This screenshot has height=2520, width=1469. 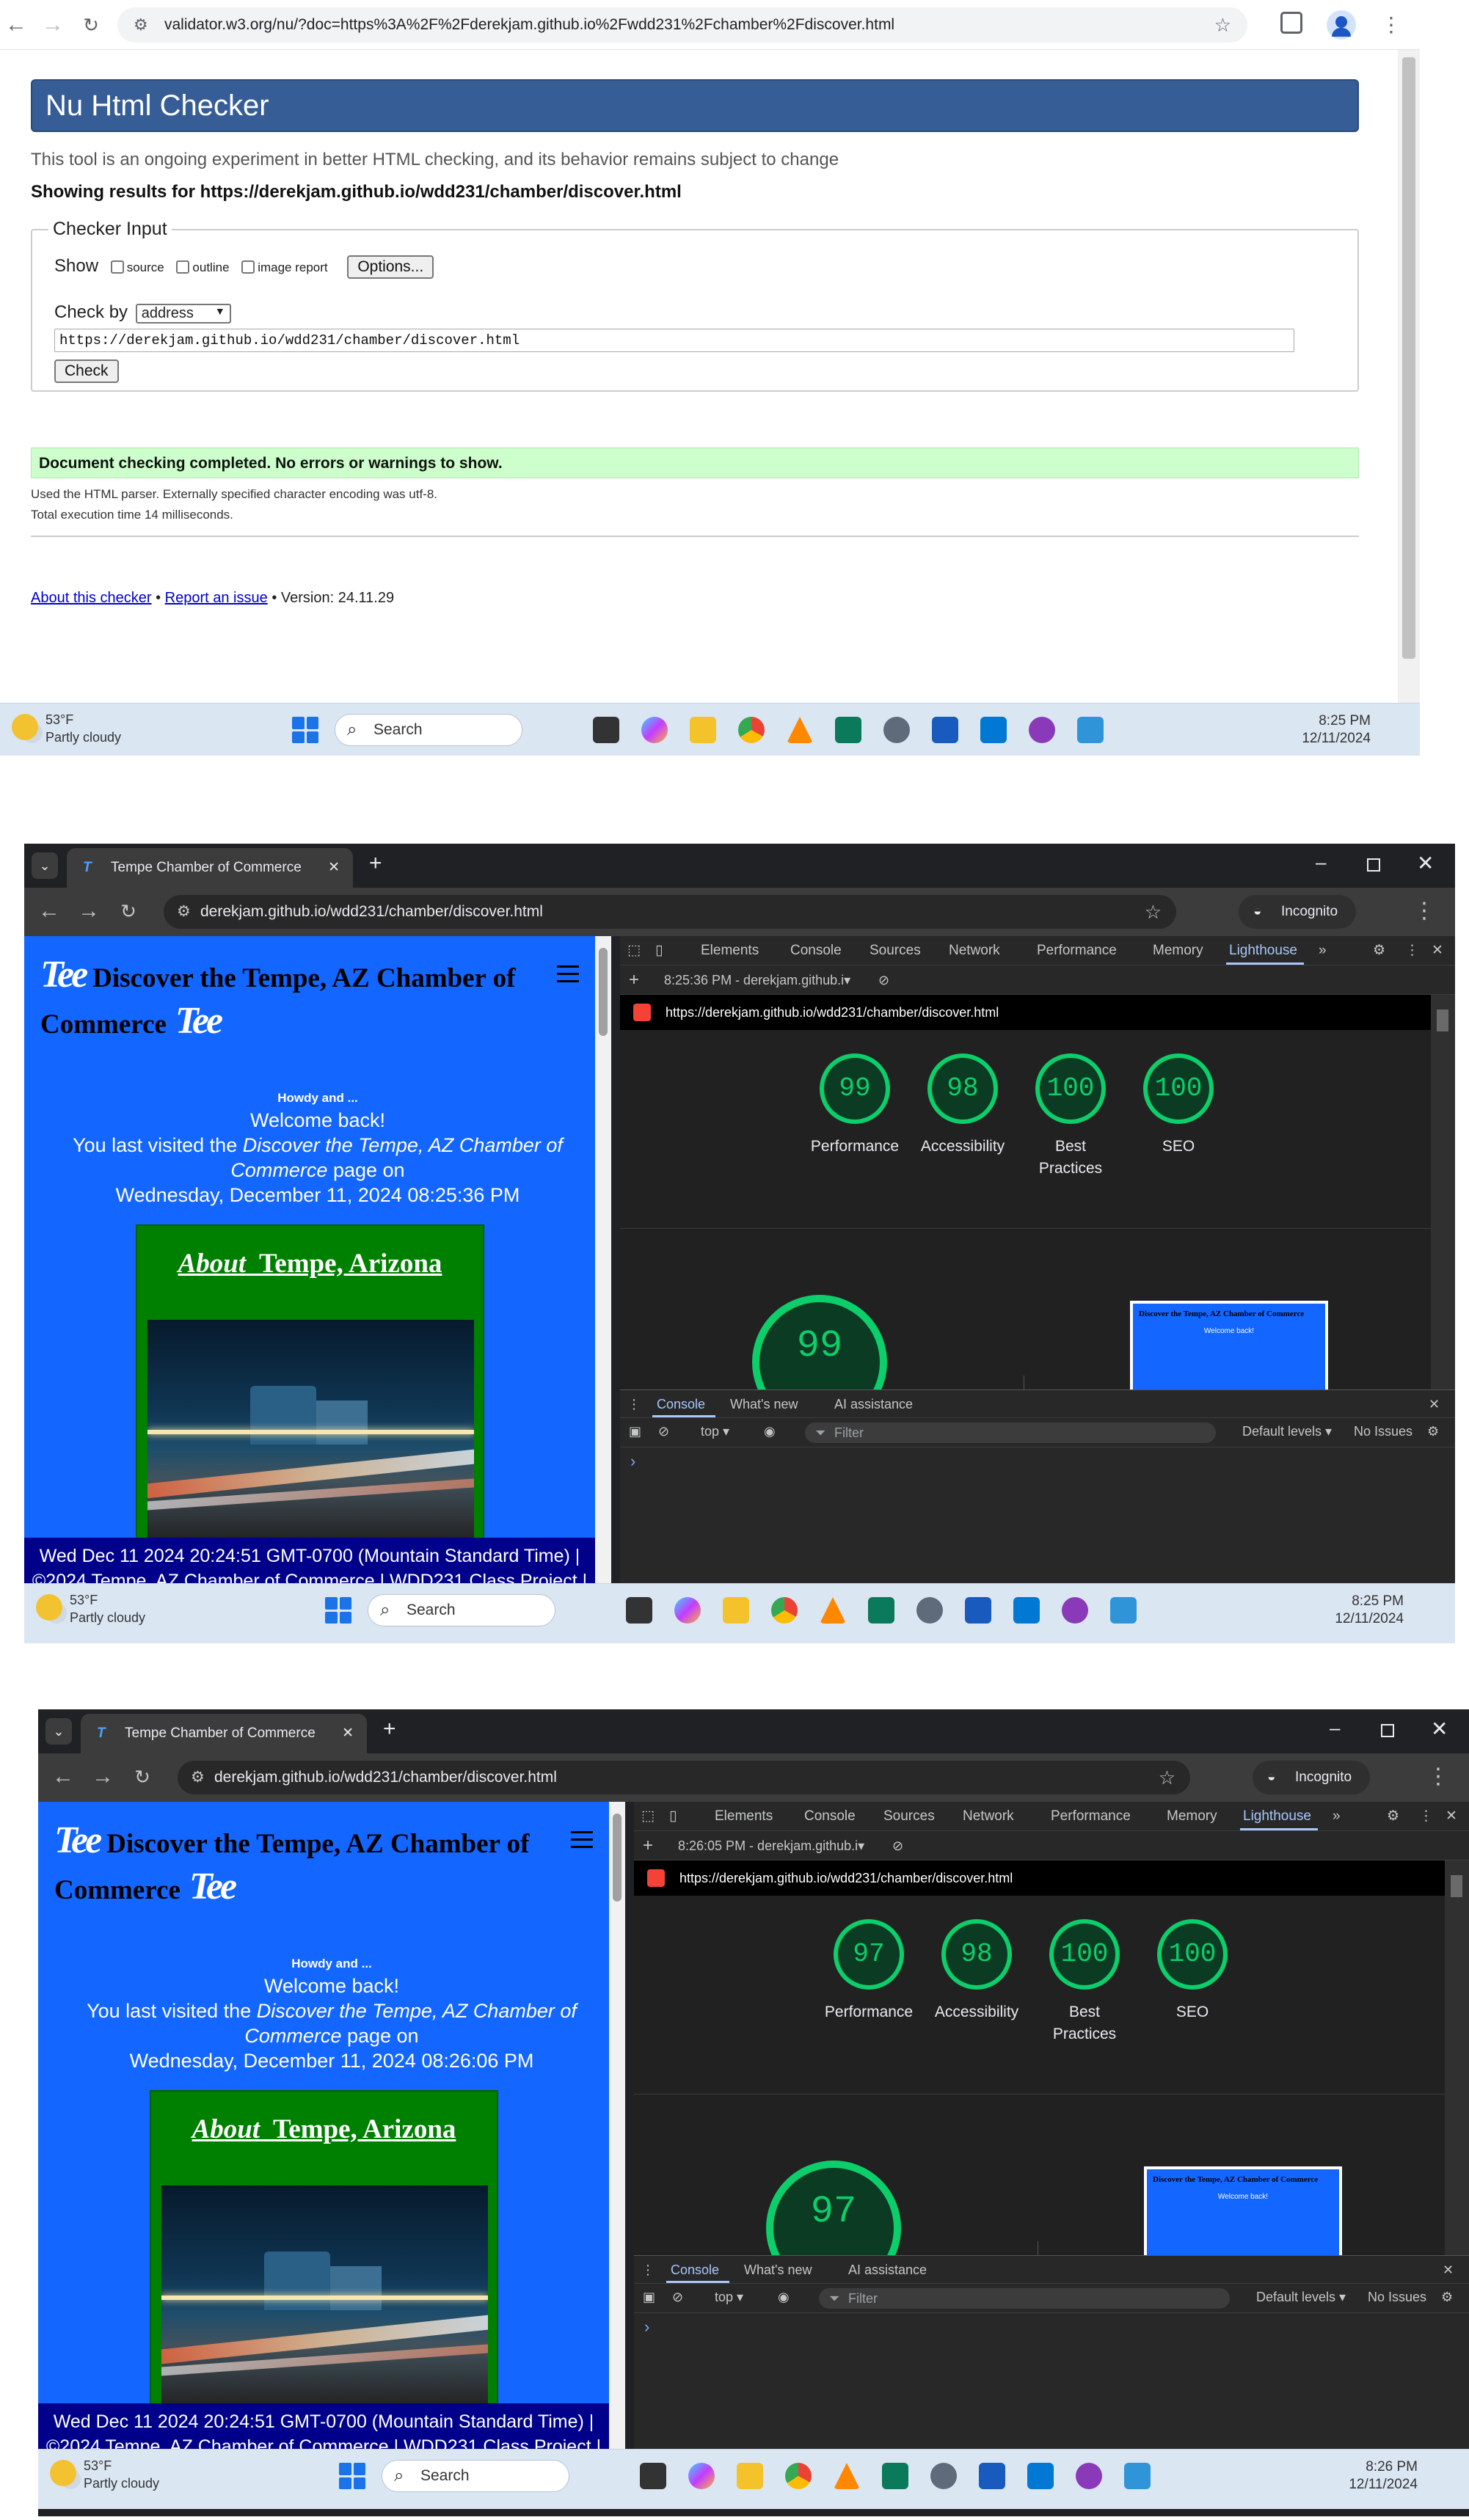 What do you see at coordinates (568, 976) in the screenshot?
I see `hamburger-menu-icon` at bounding box center [568, 976].